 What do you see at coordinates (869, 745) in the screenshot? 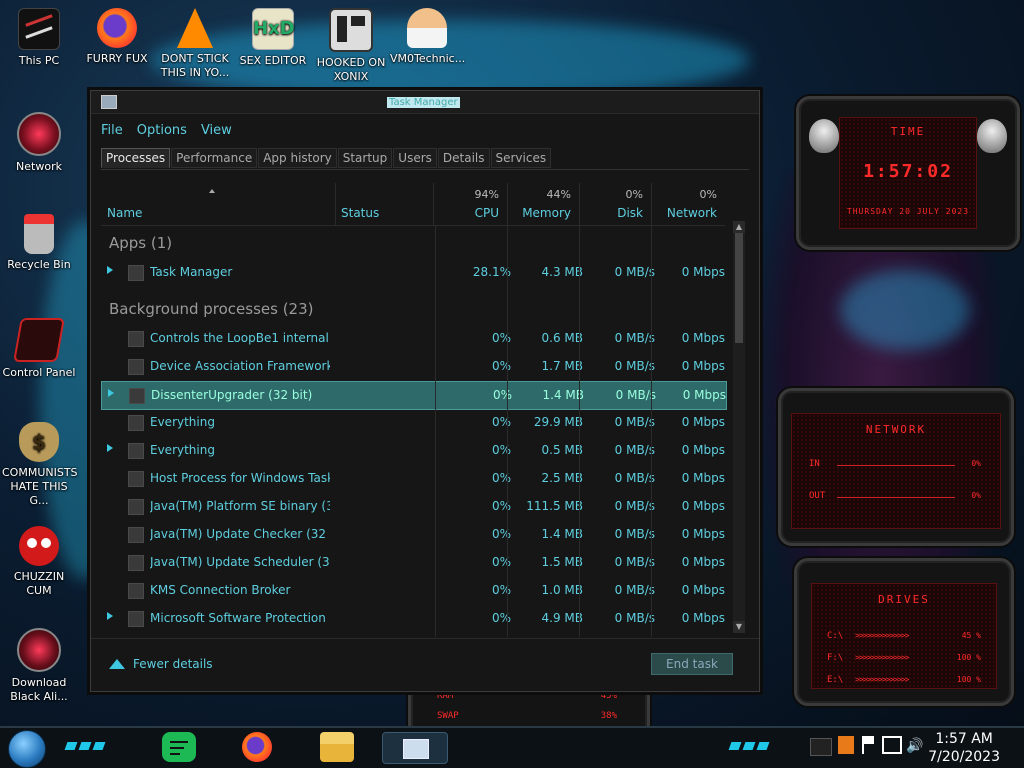
I see `flag-icon` at bounding box center [869, 745].